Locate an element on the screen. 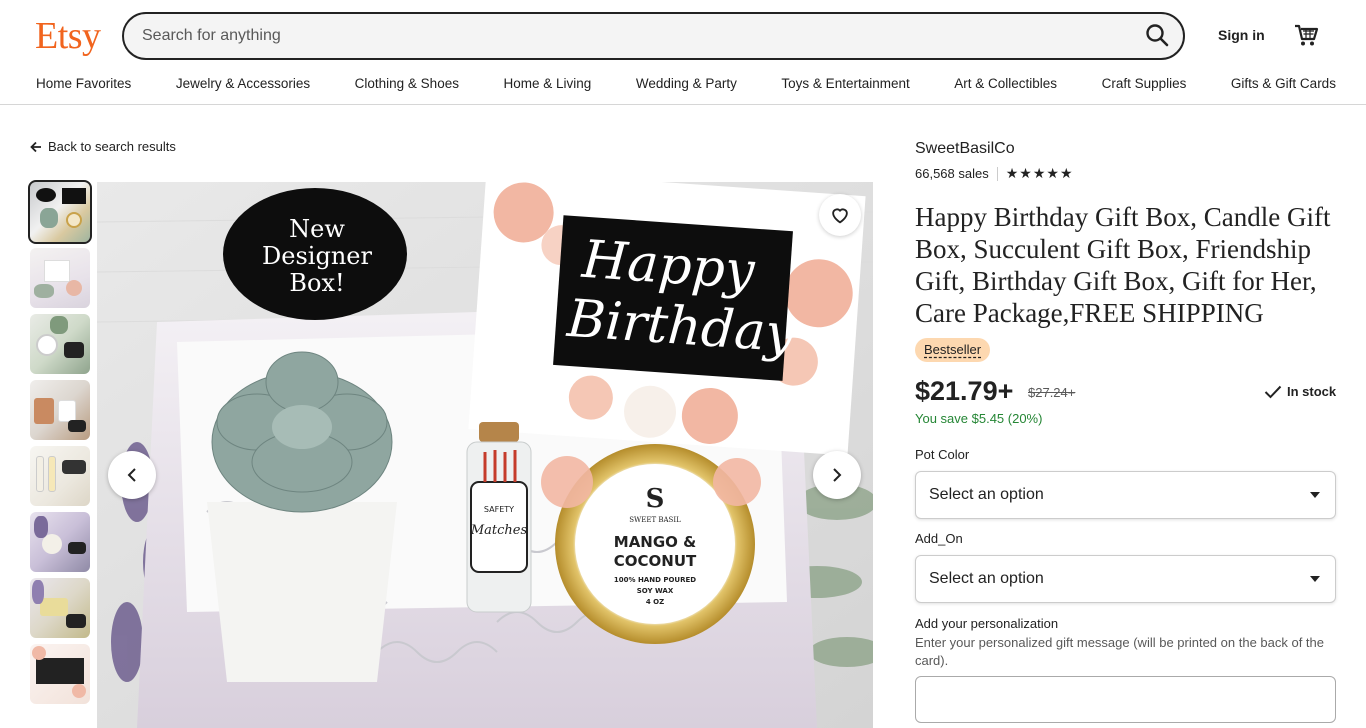  candle-scent-1: MANGO & is located at coordinates (655, 542).